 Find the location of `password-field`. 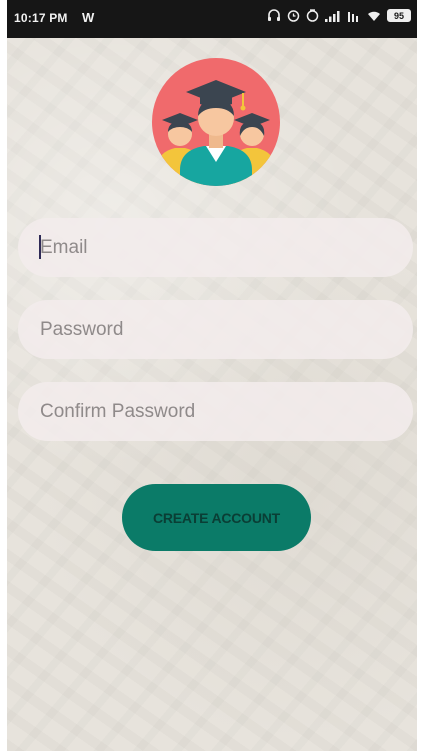

password-field is located at coordinates (215, 329).